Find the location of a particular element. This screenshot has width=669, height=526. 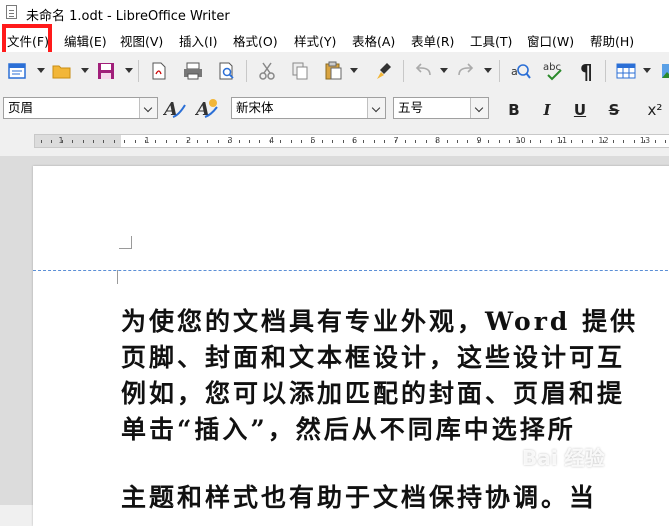

standard-toolbar: a abc ¶ is located at coordinates (334, 72).